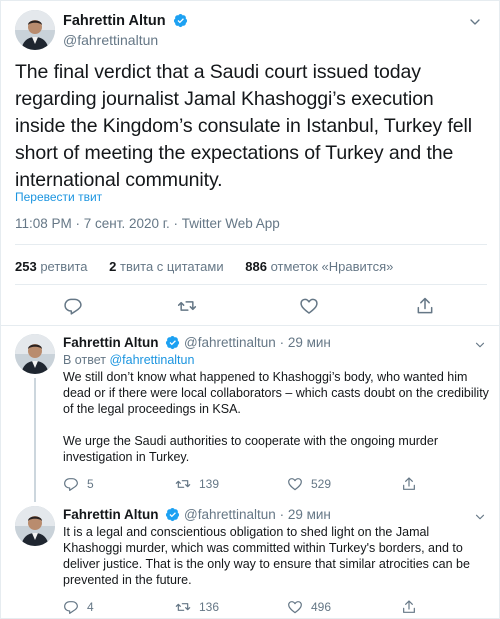 The width and height of the screenshot is (500, 619). Describe the element at coordinates (251, 306) in the screenshot. I see `tweet-action-bar` at that location.